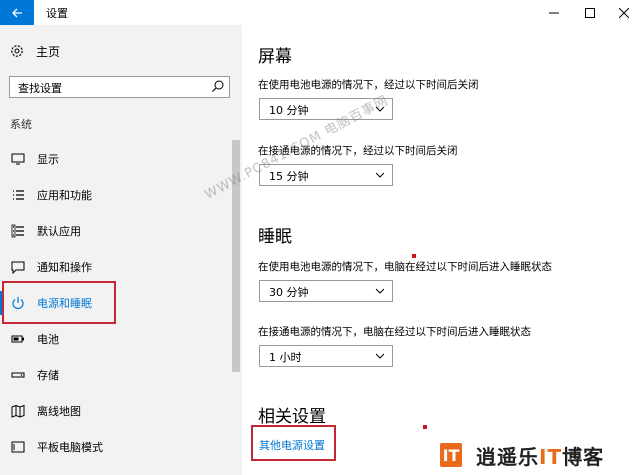 This screenshot has height=475, width=642. Describe the element at coordinates (59, 231) in the screenshot. I see `sidebar-item-label: 默认应用` at that location.